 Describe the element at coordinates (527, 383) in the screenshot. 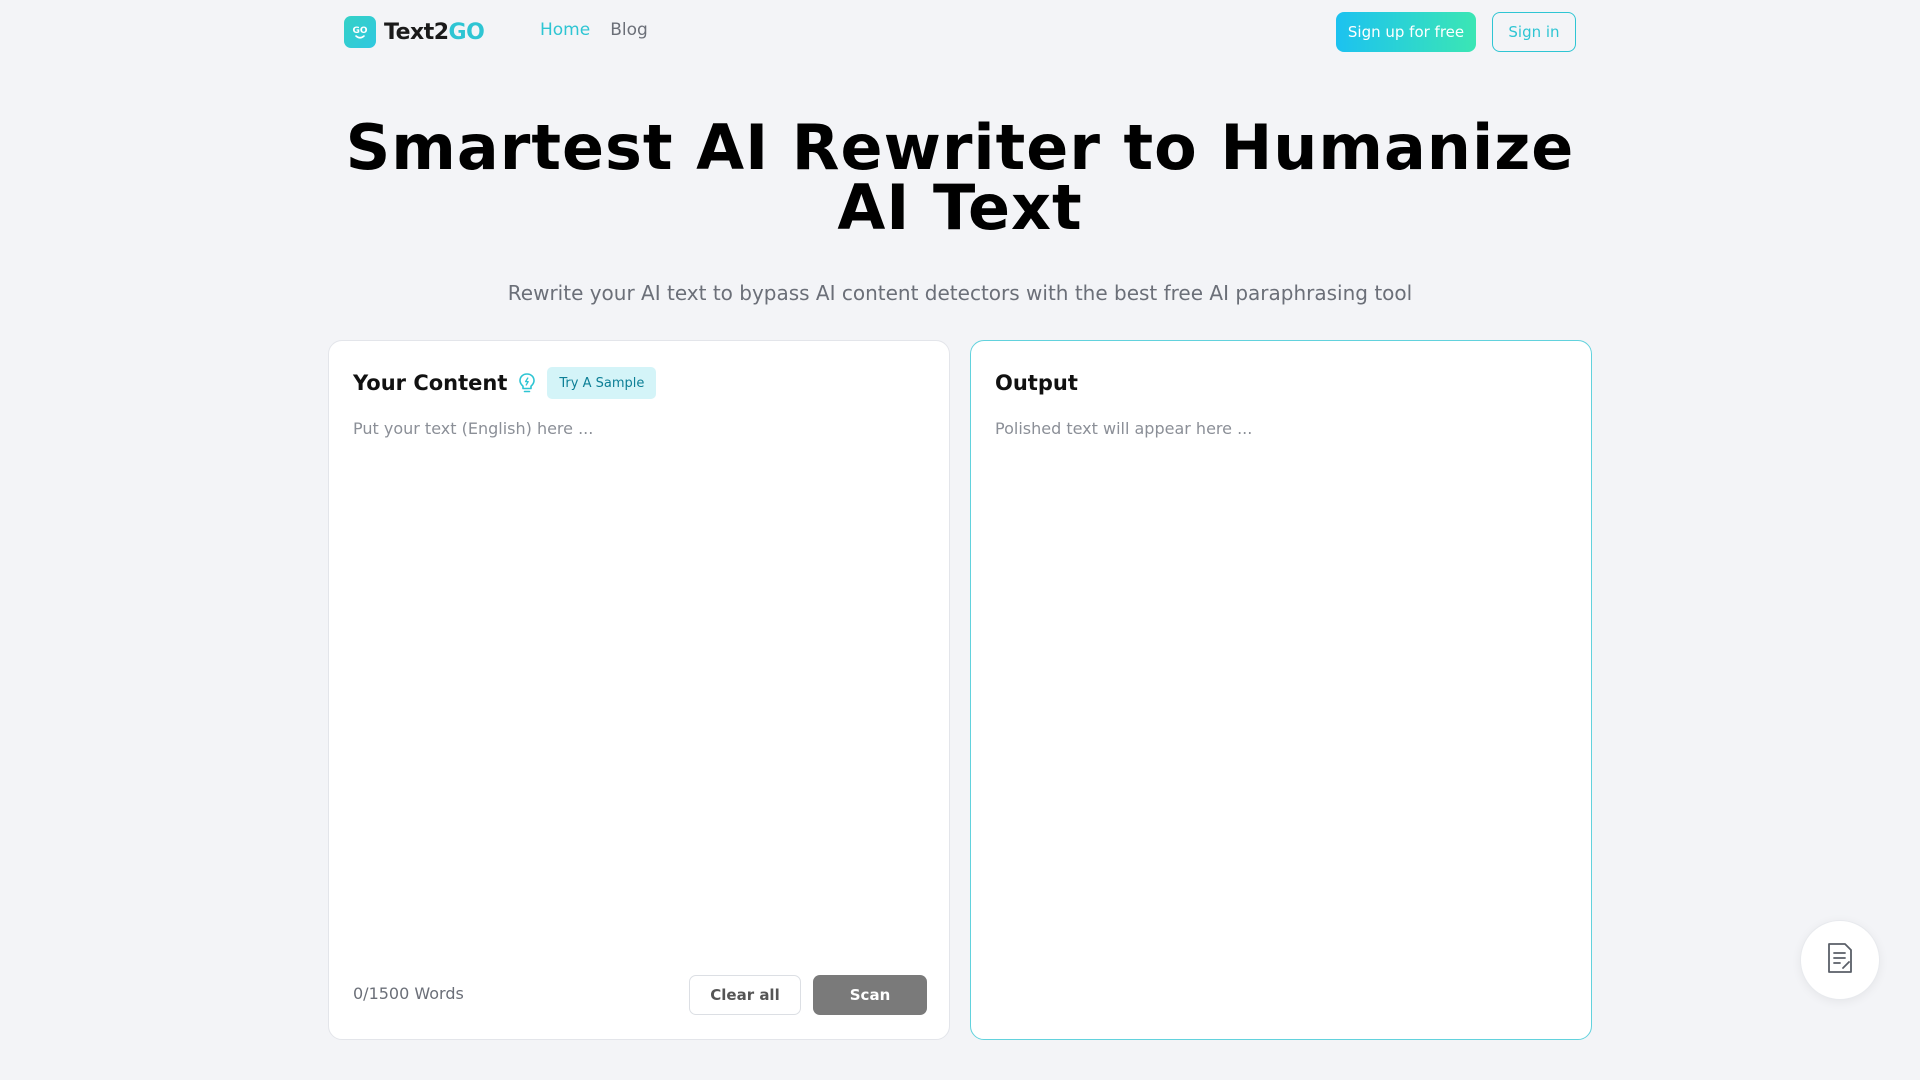

I see `lightbulb-icon` at that location.